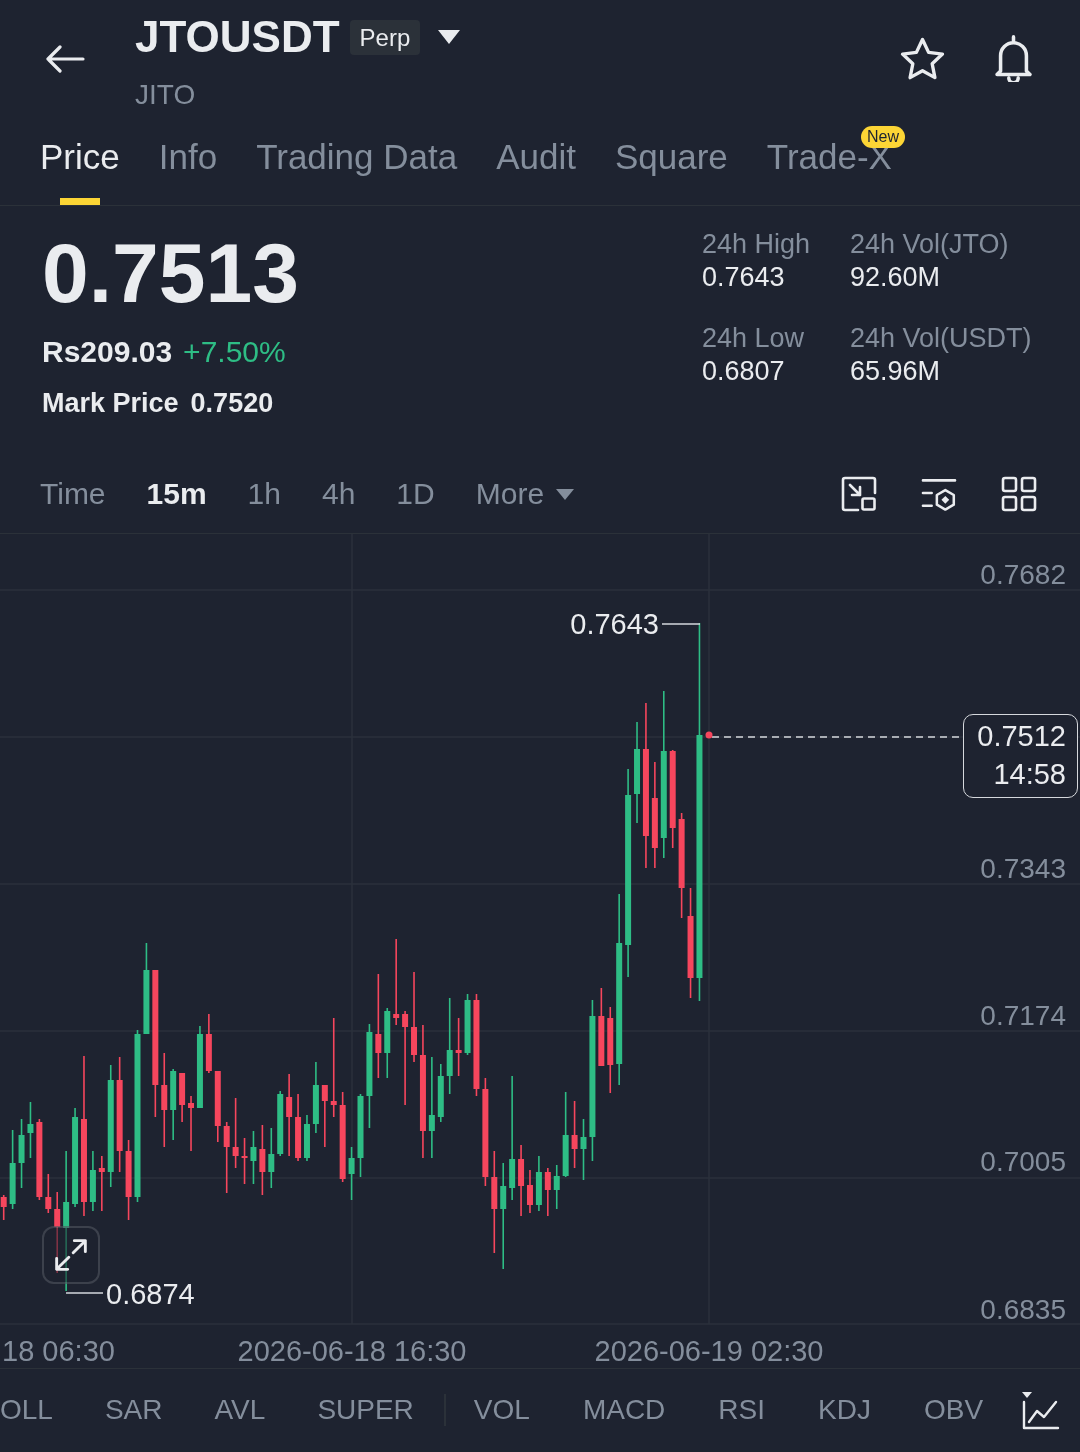 The image size is (1080, 1452). What do you see at coordinates (757, 244) in the screenshot?
I see `stat-label: 24h High` at bounding box center [757, 244].